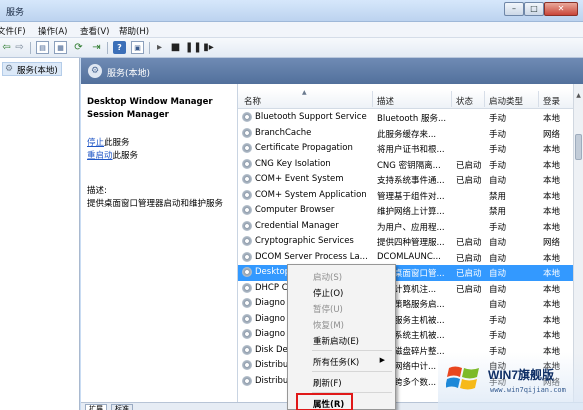 The height and width of the screenshot is (410, 583). I want to click on menu-item-restart: 重新启动(E), so click(342, 340).